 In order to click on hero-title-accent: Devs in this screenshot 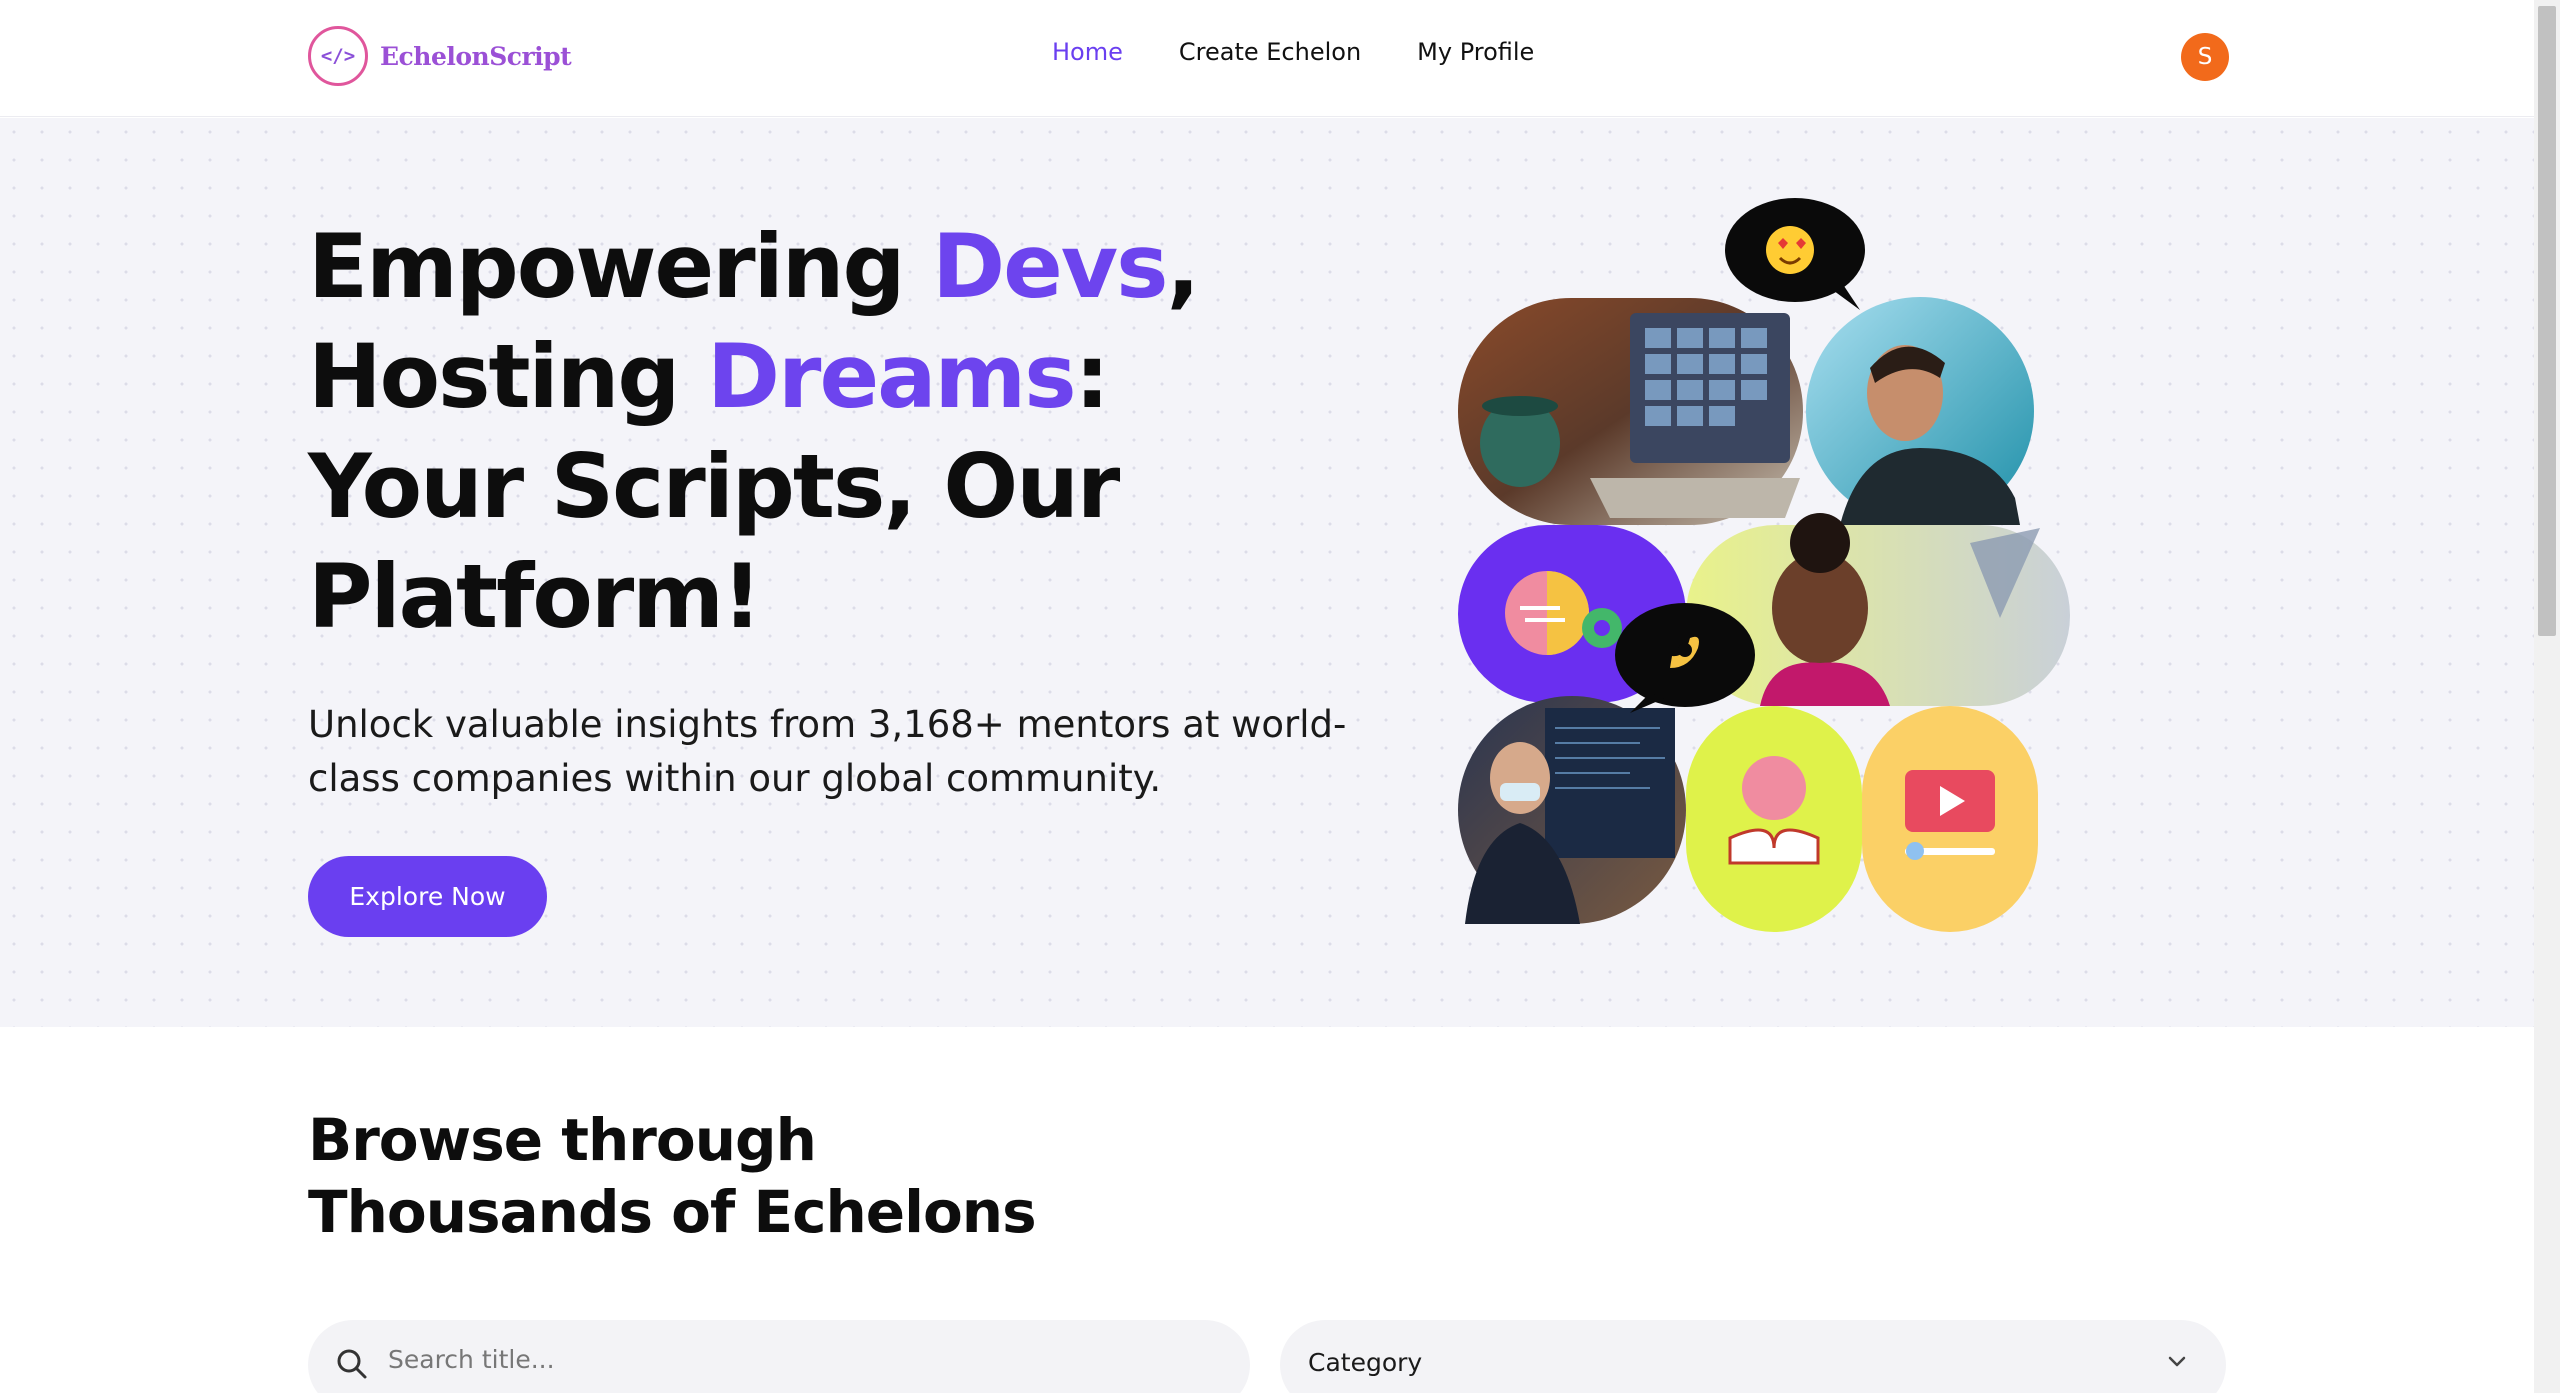, I will do `click(1050, 266)`.